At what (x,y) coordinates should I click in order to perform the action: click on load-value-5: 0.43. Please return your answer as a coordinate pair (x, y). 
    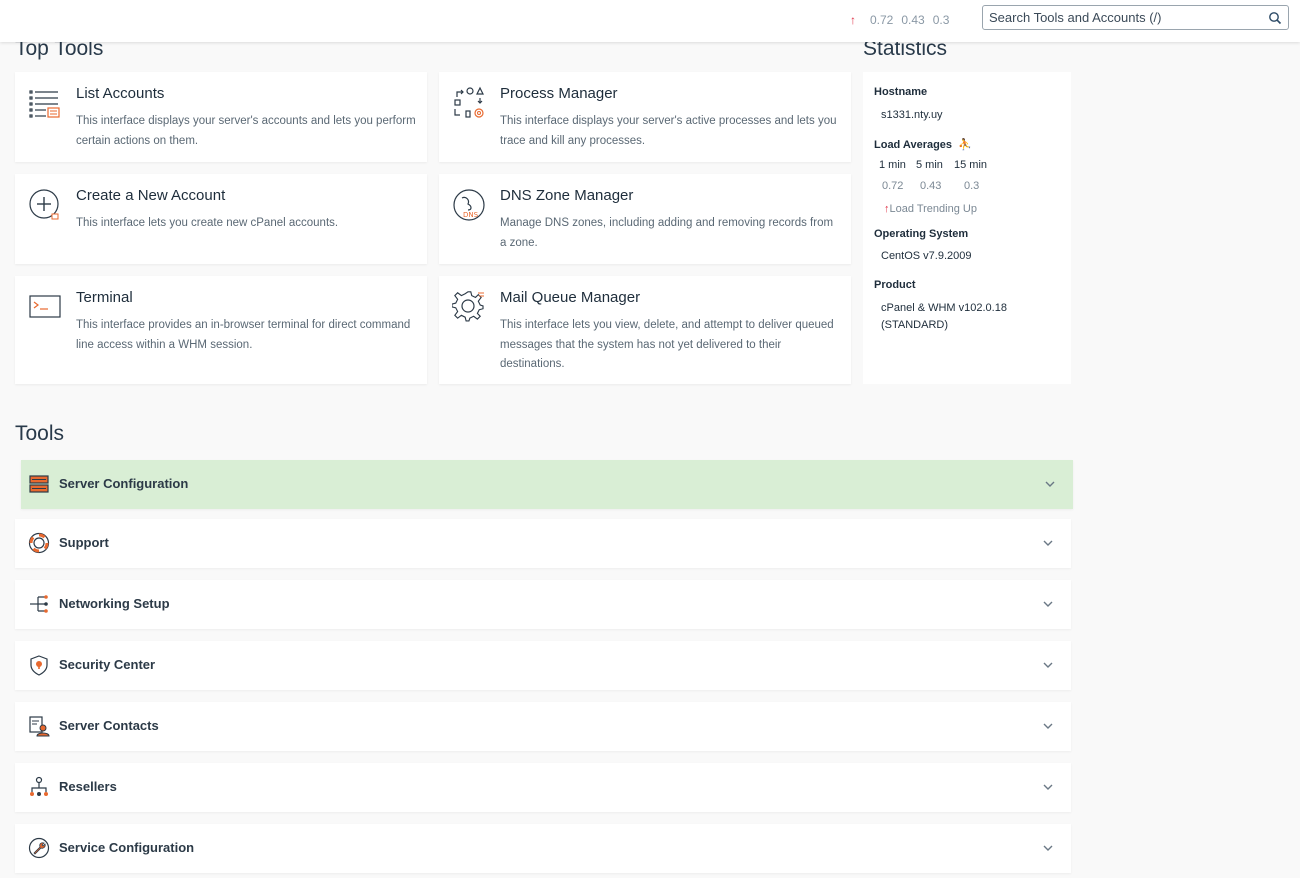
    Looking at the image, I should click on (931, 186).